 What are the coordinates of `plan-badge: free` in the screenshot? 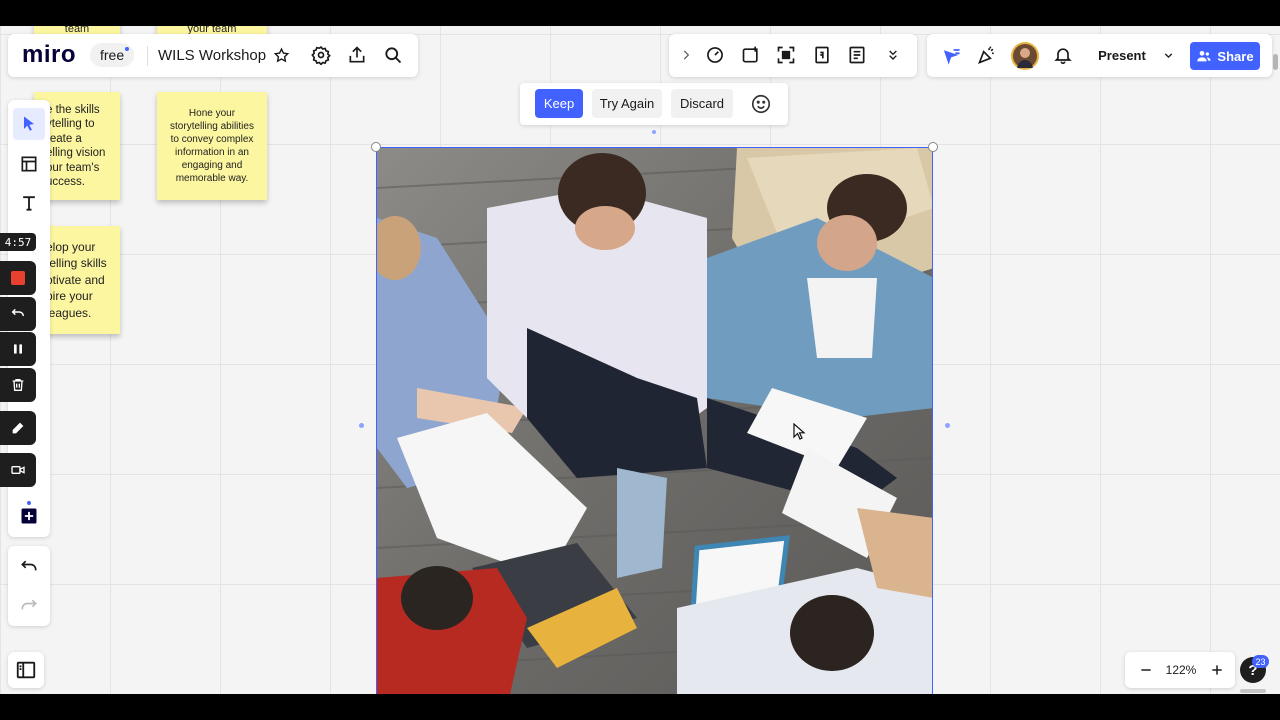 It's located at (112, 55).